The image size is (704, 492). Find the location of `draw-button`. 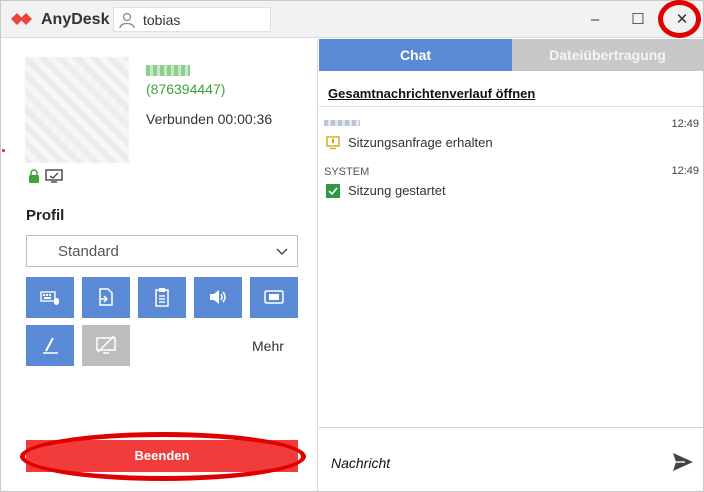

draw-button is located at coordinates (50, 345).